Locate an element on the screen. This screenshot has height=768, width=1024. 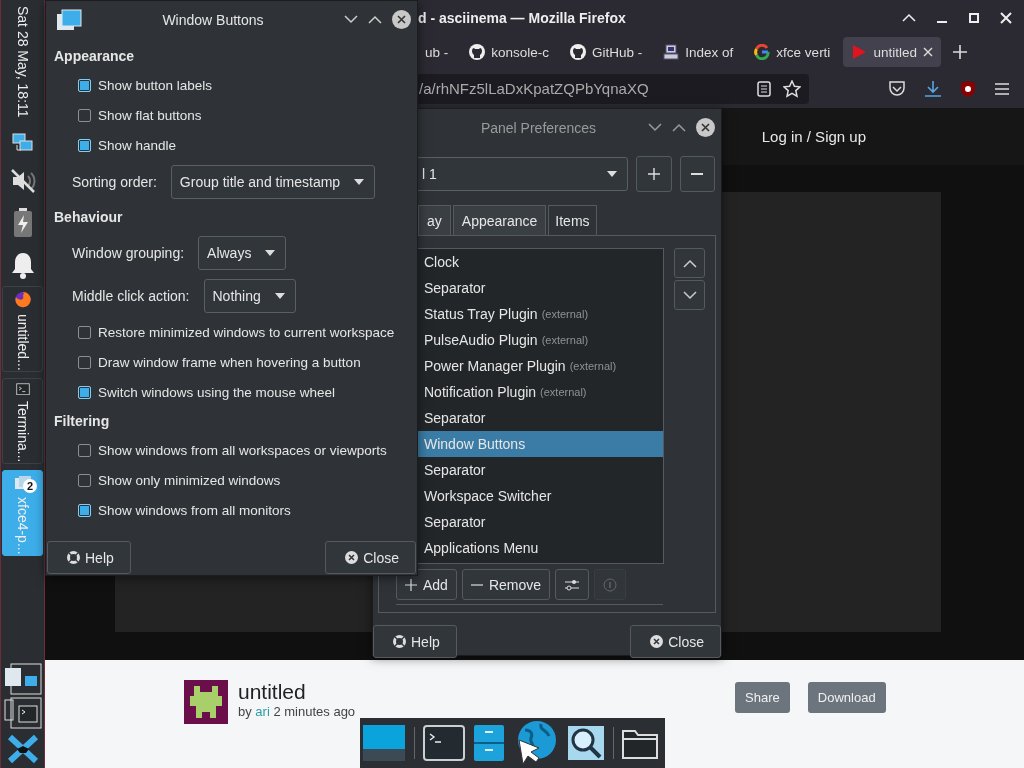
tab: Items is located at coordinates (572, 220).